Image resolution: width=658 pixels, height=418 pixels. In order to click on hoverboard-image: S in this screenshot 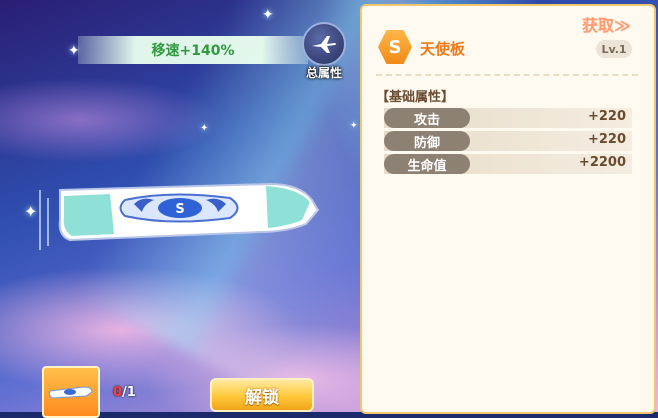, I will do `click(180, 215)`.